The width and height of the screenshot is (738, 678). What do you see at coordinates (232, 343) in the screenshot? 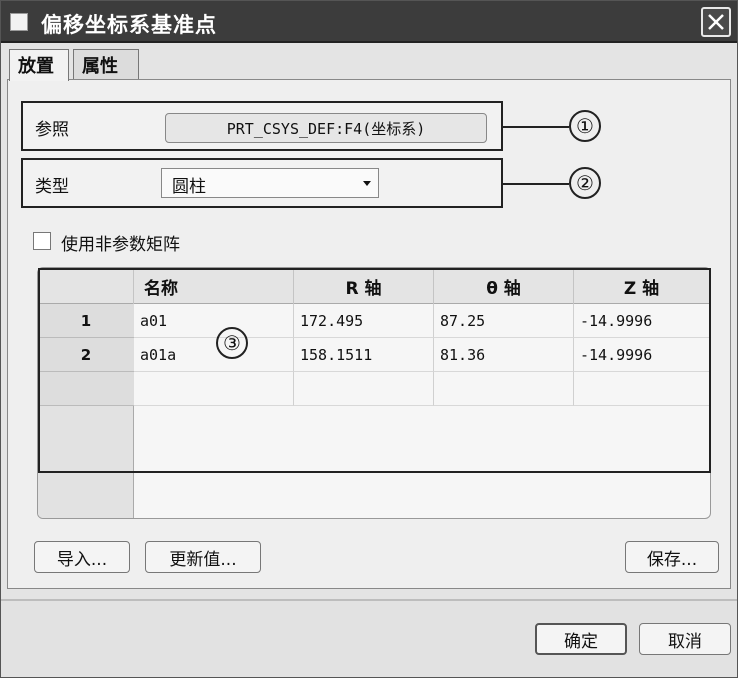
I see `callout-3: ③` at bounding box center [232, 343].